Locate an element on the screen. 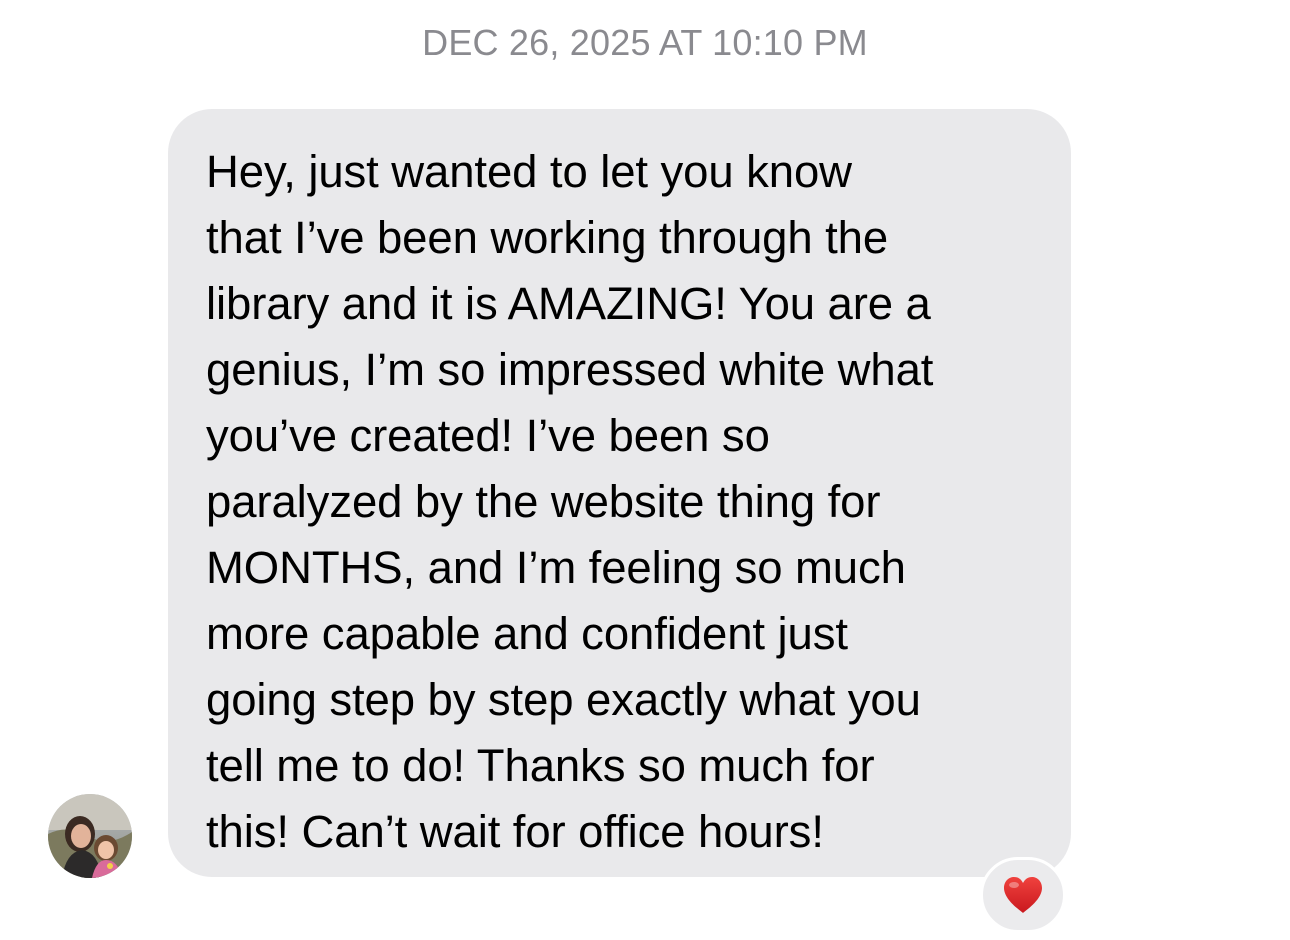 This screenshot has height=940, width=1290. sender-avatar is located at coordinates (90, 836).